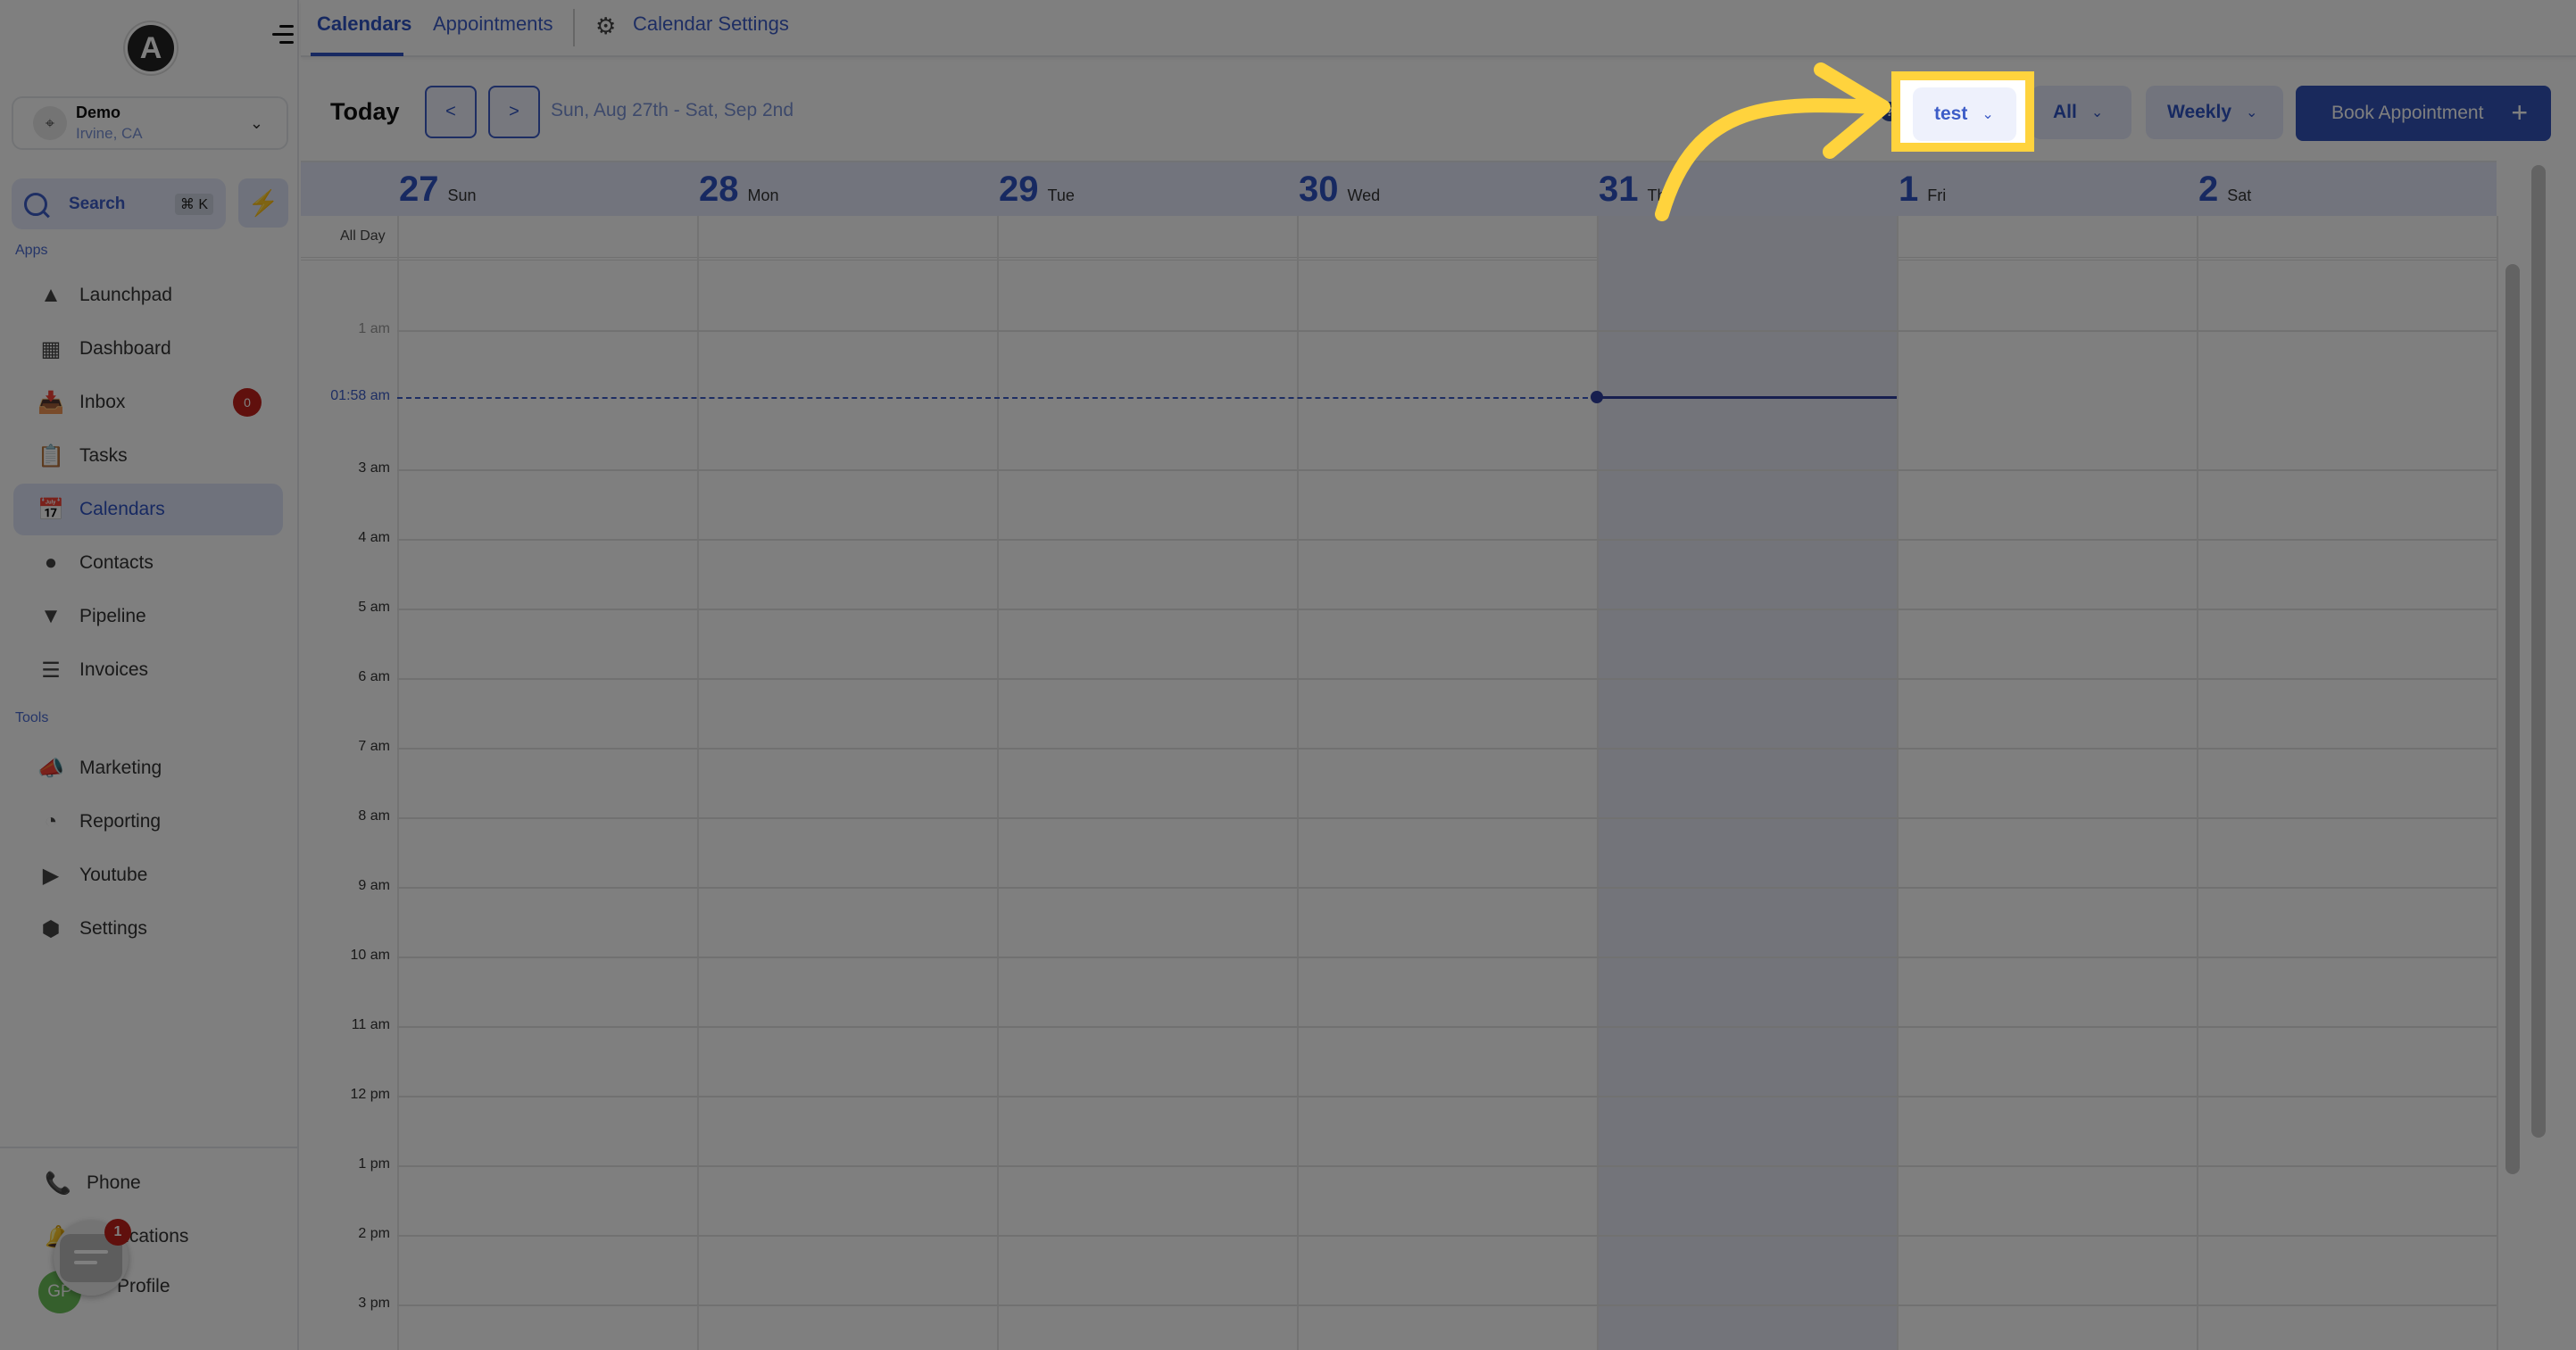 The height and width of the screenshot is (1350, 2576). What do you see at coordinates (283, 35) in the screenshot?
I see `collapse-sidebar-button` at bounding box center [283, 35].